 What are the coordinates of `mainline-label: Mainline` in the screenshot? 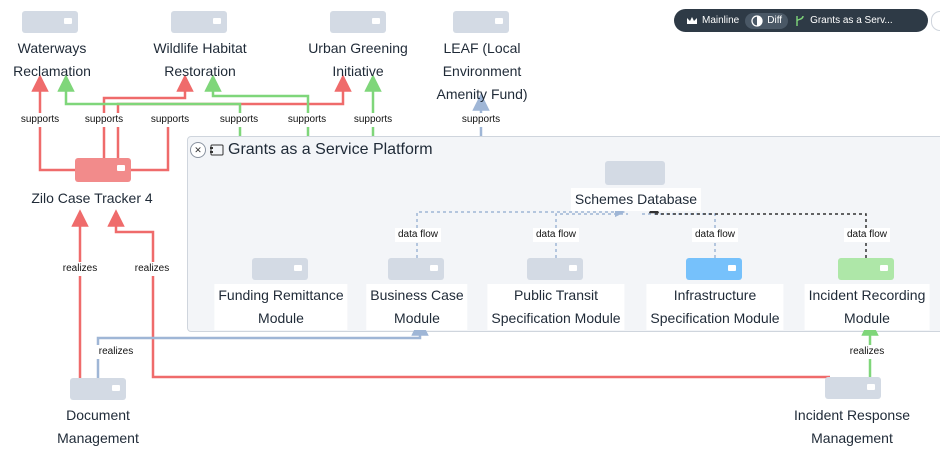 It's located at (721, 20).